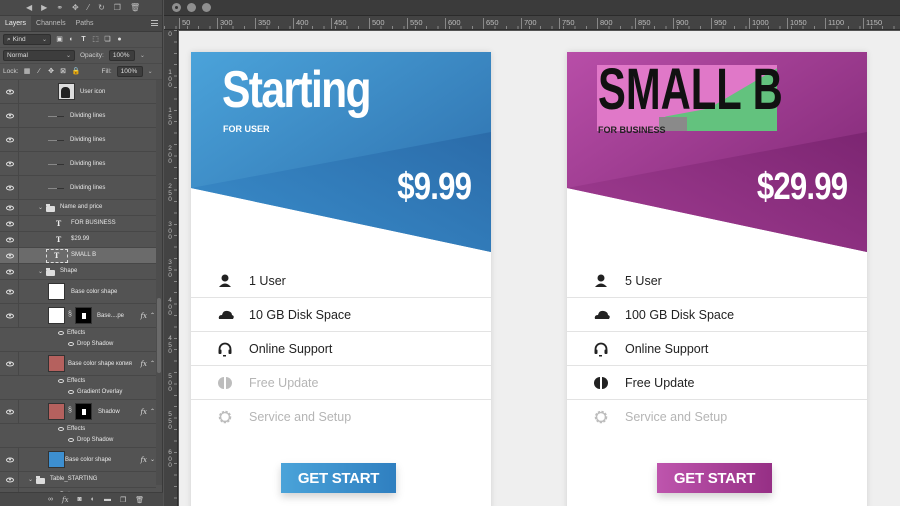 The image size is (900, 506). I want to click on chain-link-icon: §, so click(70, 410).